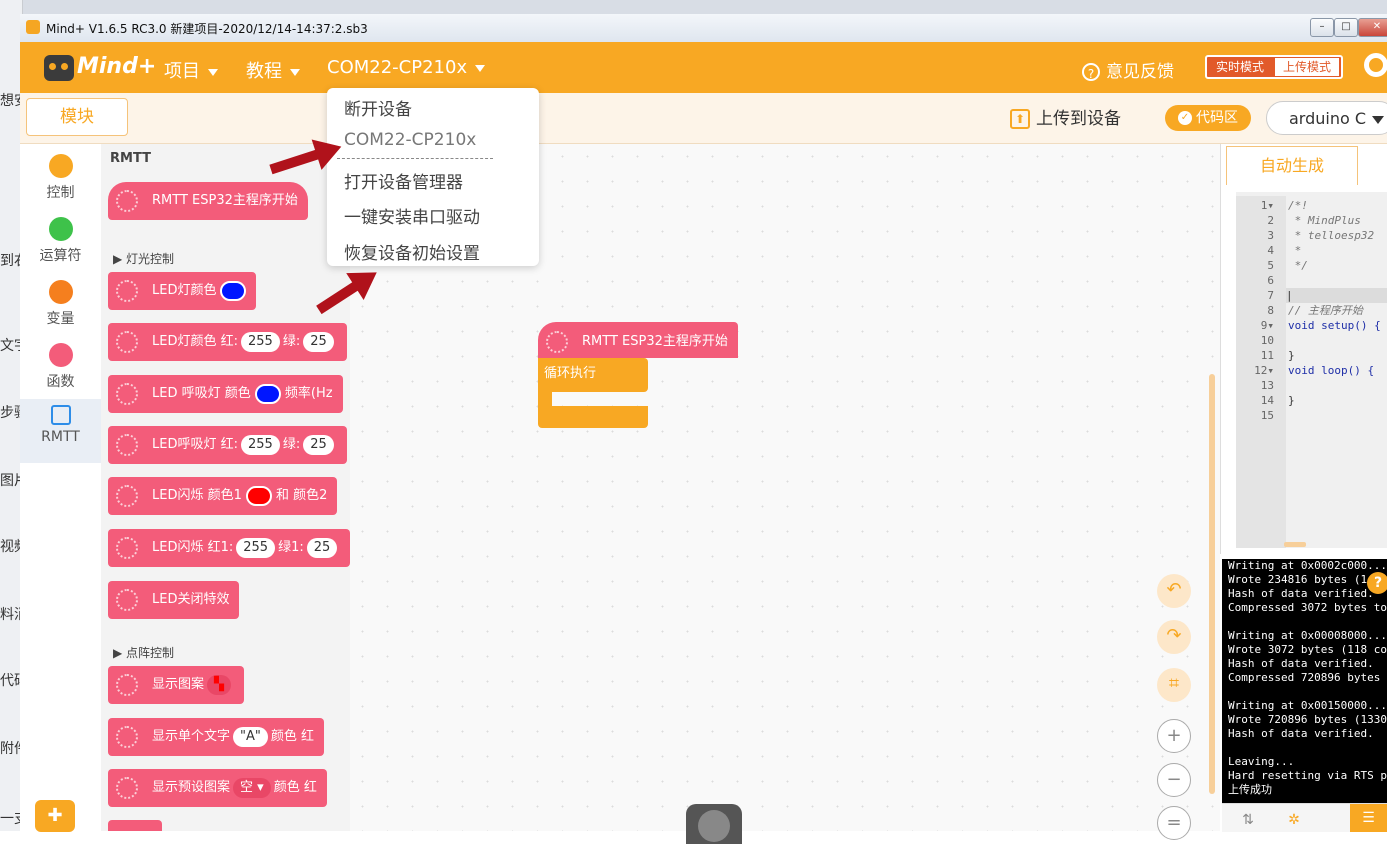 The height and width of the screenshot is (844, 1387). Describe the element at coordinates (1307, 67) in the screenshot. I see `mode-upload: 上传模式` at that location.